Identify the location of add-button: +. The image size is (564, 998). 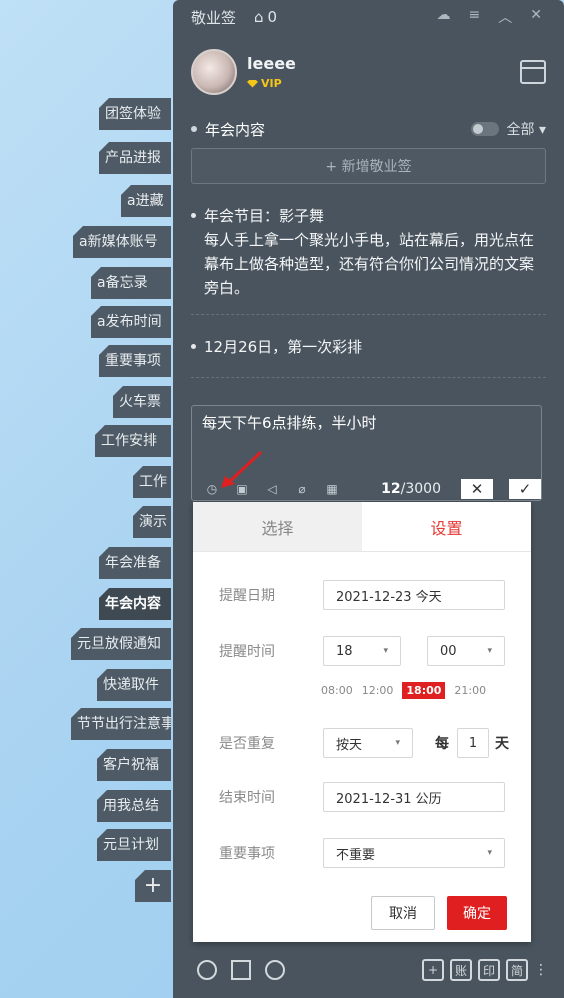
(433, 970).